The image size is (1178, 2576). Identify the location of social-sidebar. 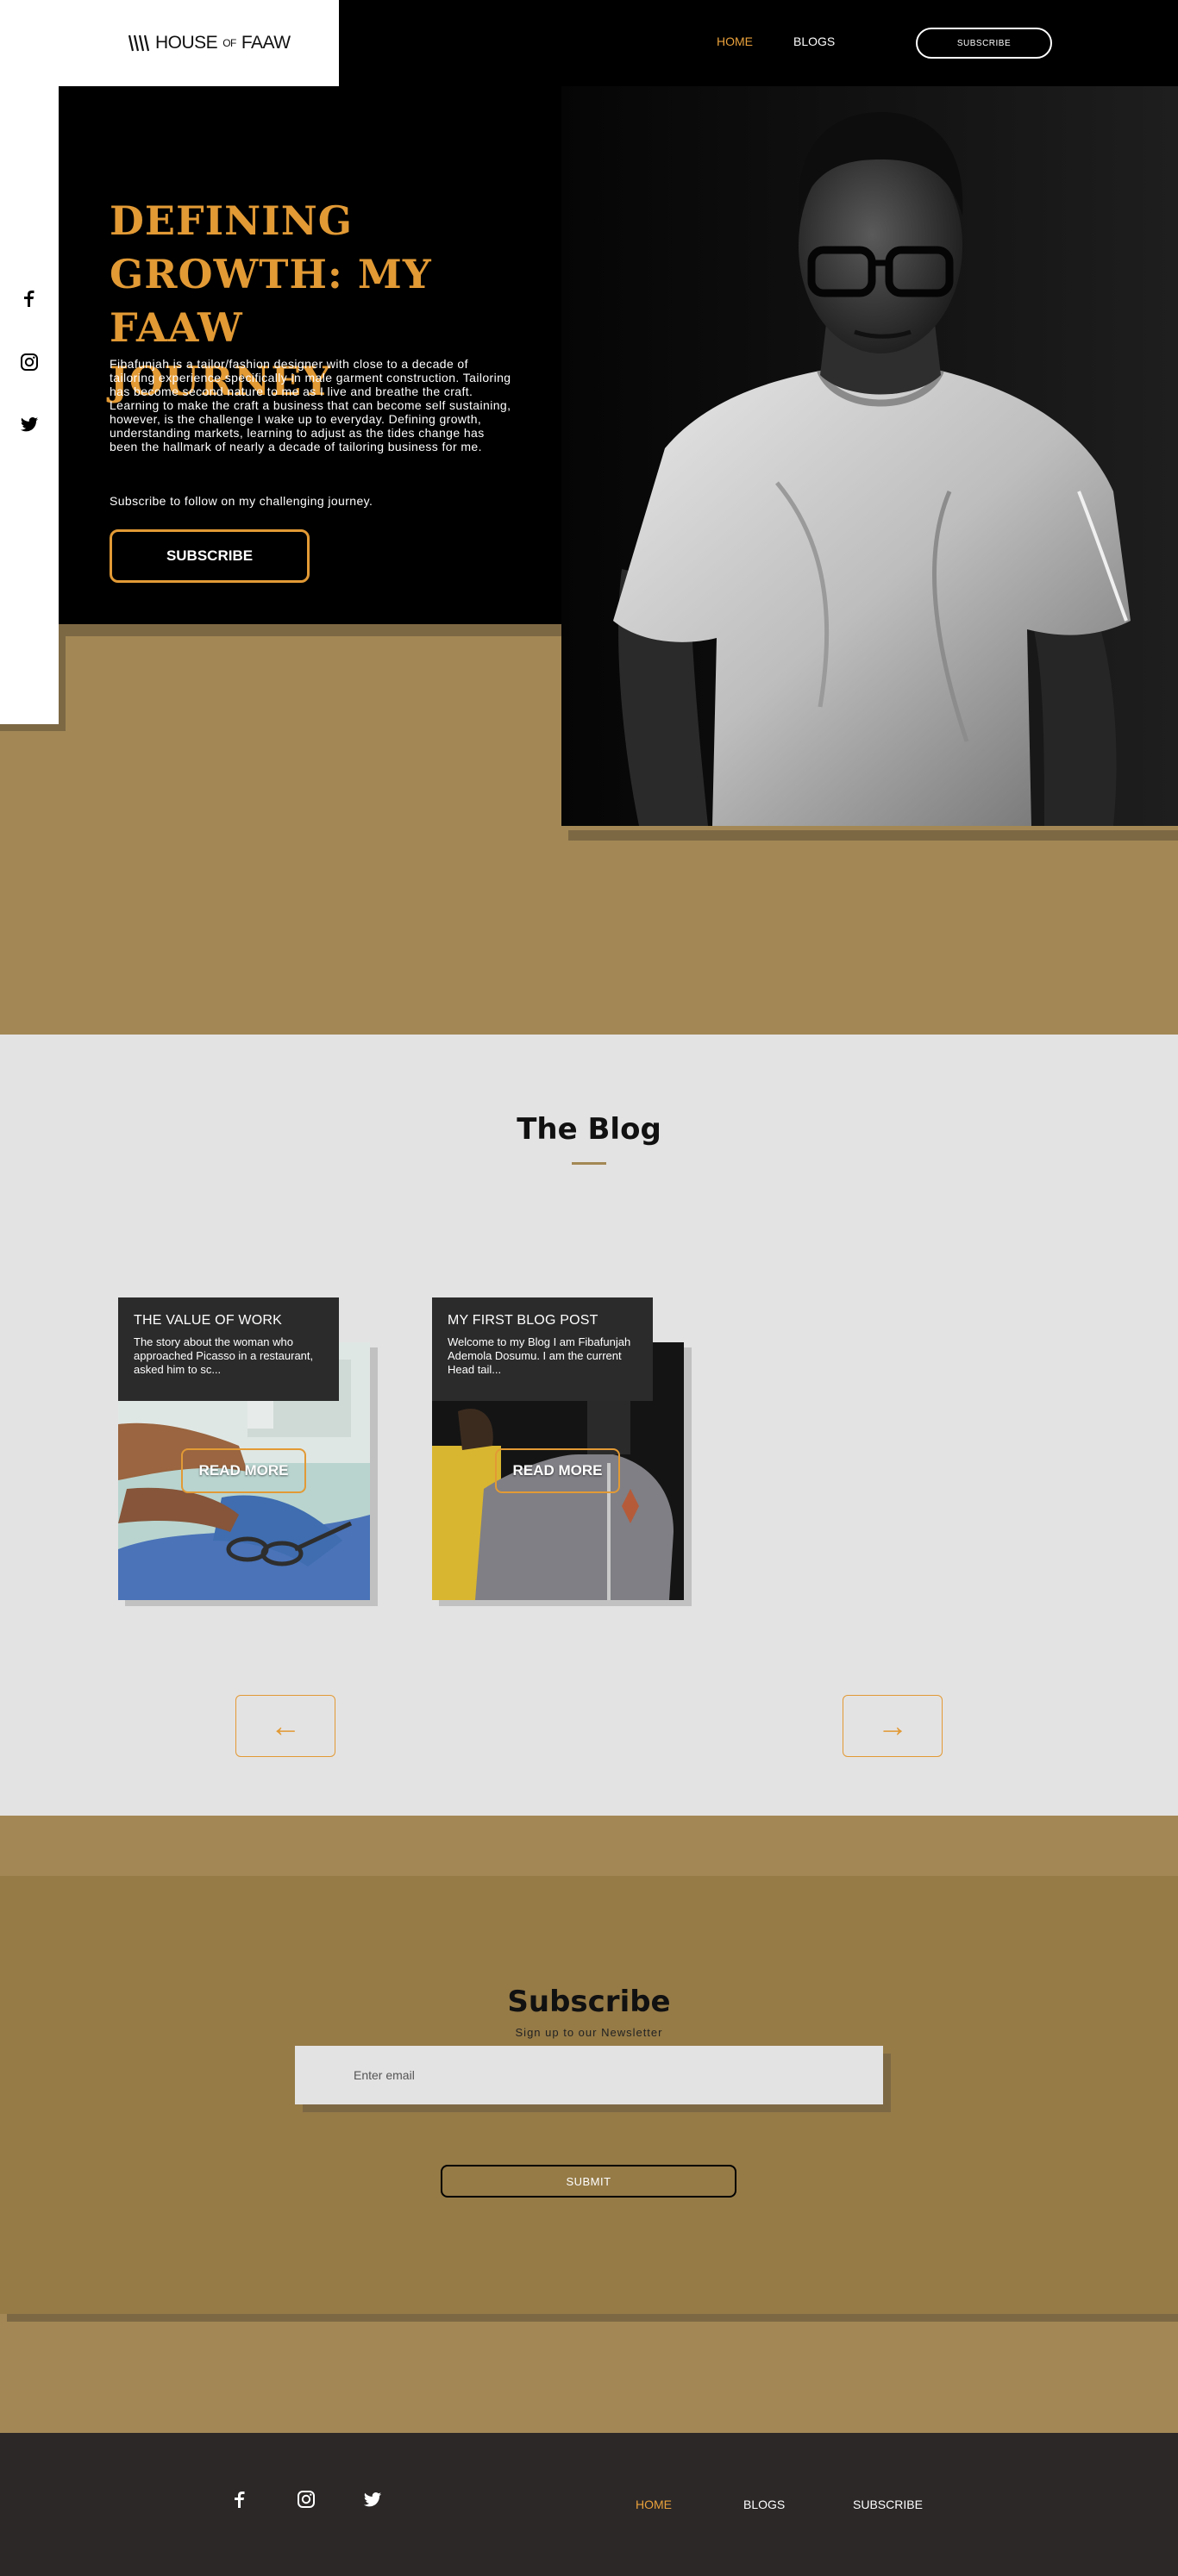
(29, 405).